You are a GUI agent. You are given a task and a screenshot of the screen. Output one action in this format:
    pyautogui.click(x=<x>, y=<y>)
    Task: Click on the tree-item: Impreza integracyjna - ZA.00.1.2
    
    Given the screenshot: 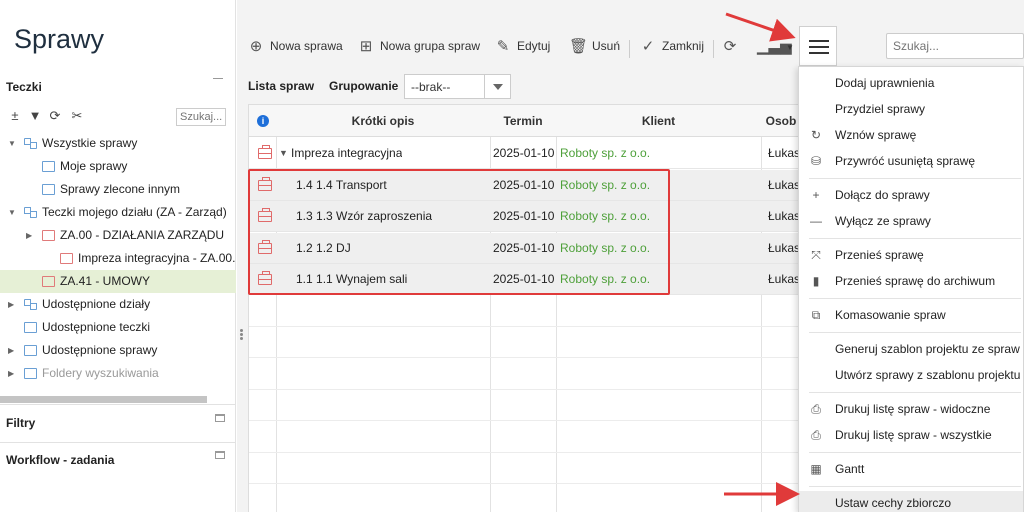 What is the action you would take?
    pyautogui.click(x=118, y=258)
    